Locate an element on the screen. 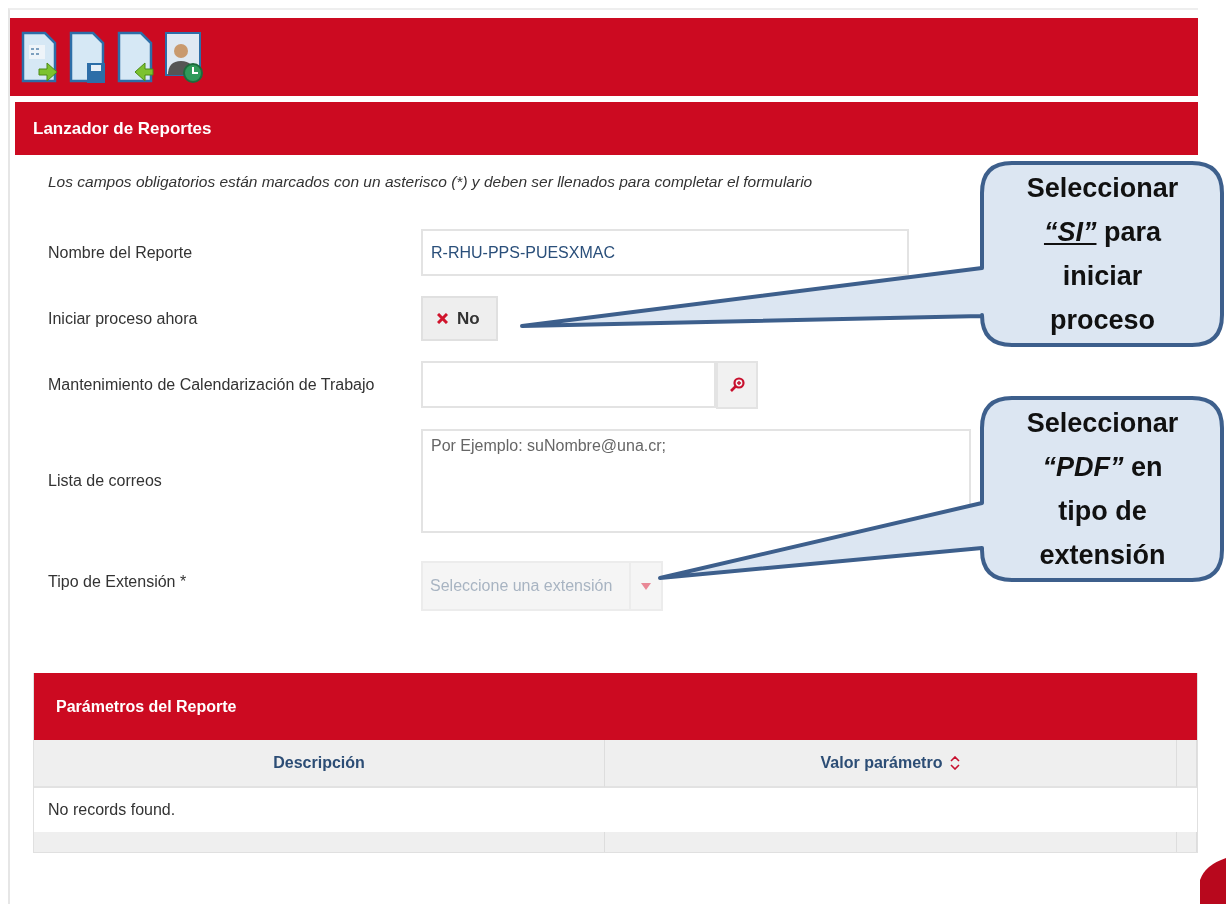  search-button is located at coordinates (737, 385).